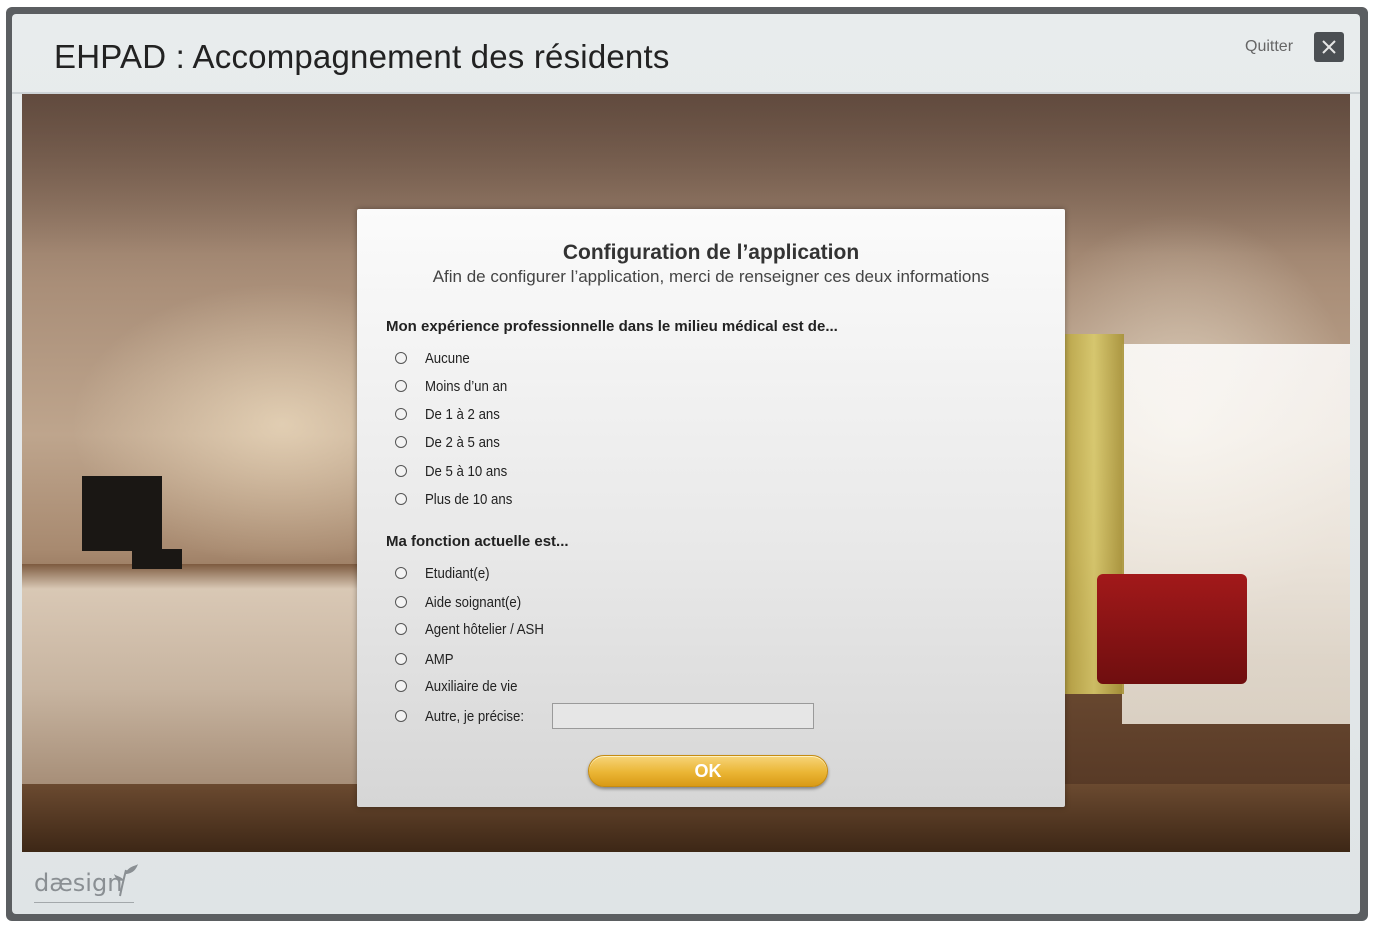 This screenshot has width=1373, height=926. What do you see at coordinates (426, 659) in the screenshot?
I see `function-option: AMP` at bounding box center [426, 659].